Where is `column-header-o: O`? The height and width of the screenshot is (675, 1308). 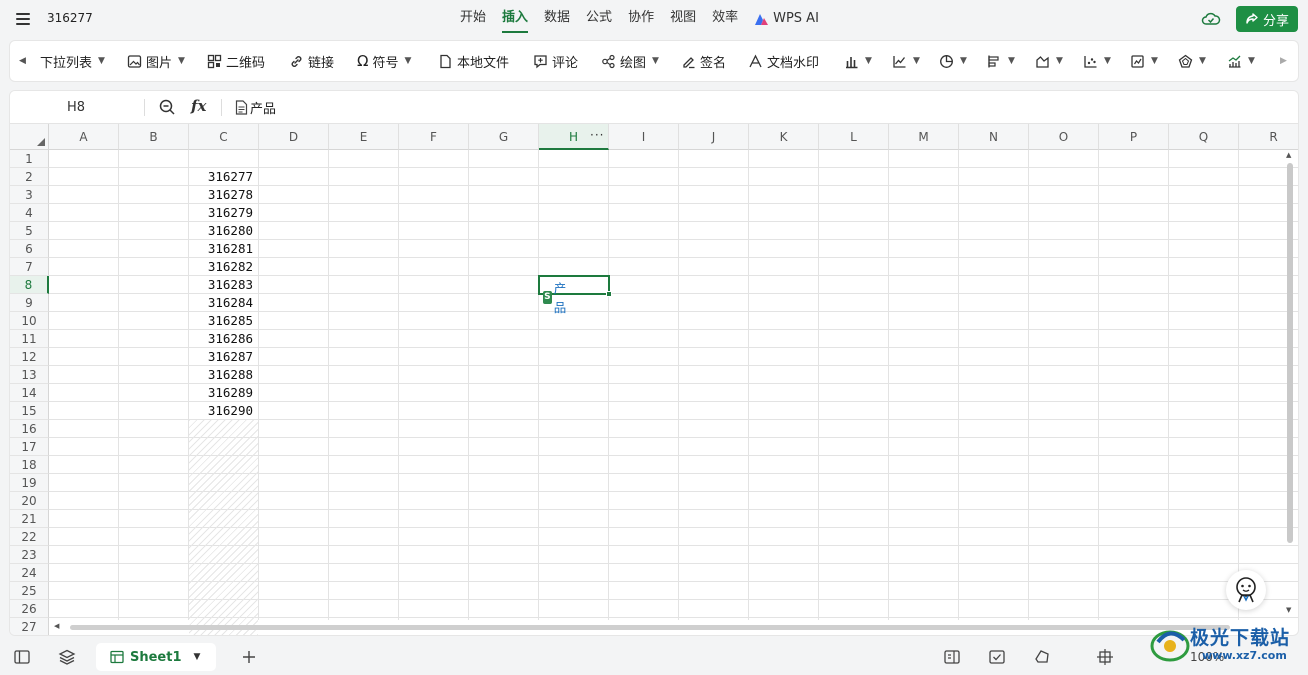
column-header-o: O is located at coordinates (1064, 137).